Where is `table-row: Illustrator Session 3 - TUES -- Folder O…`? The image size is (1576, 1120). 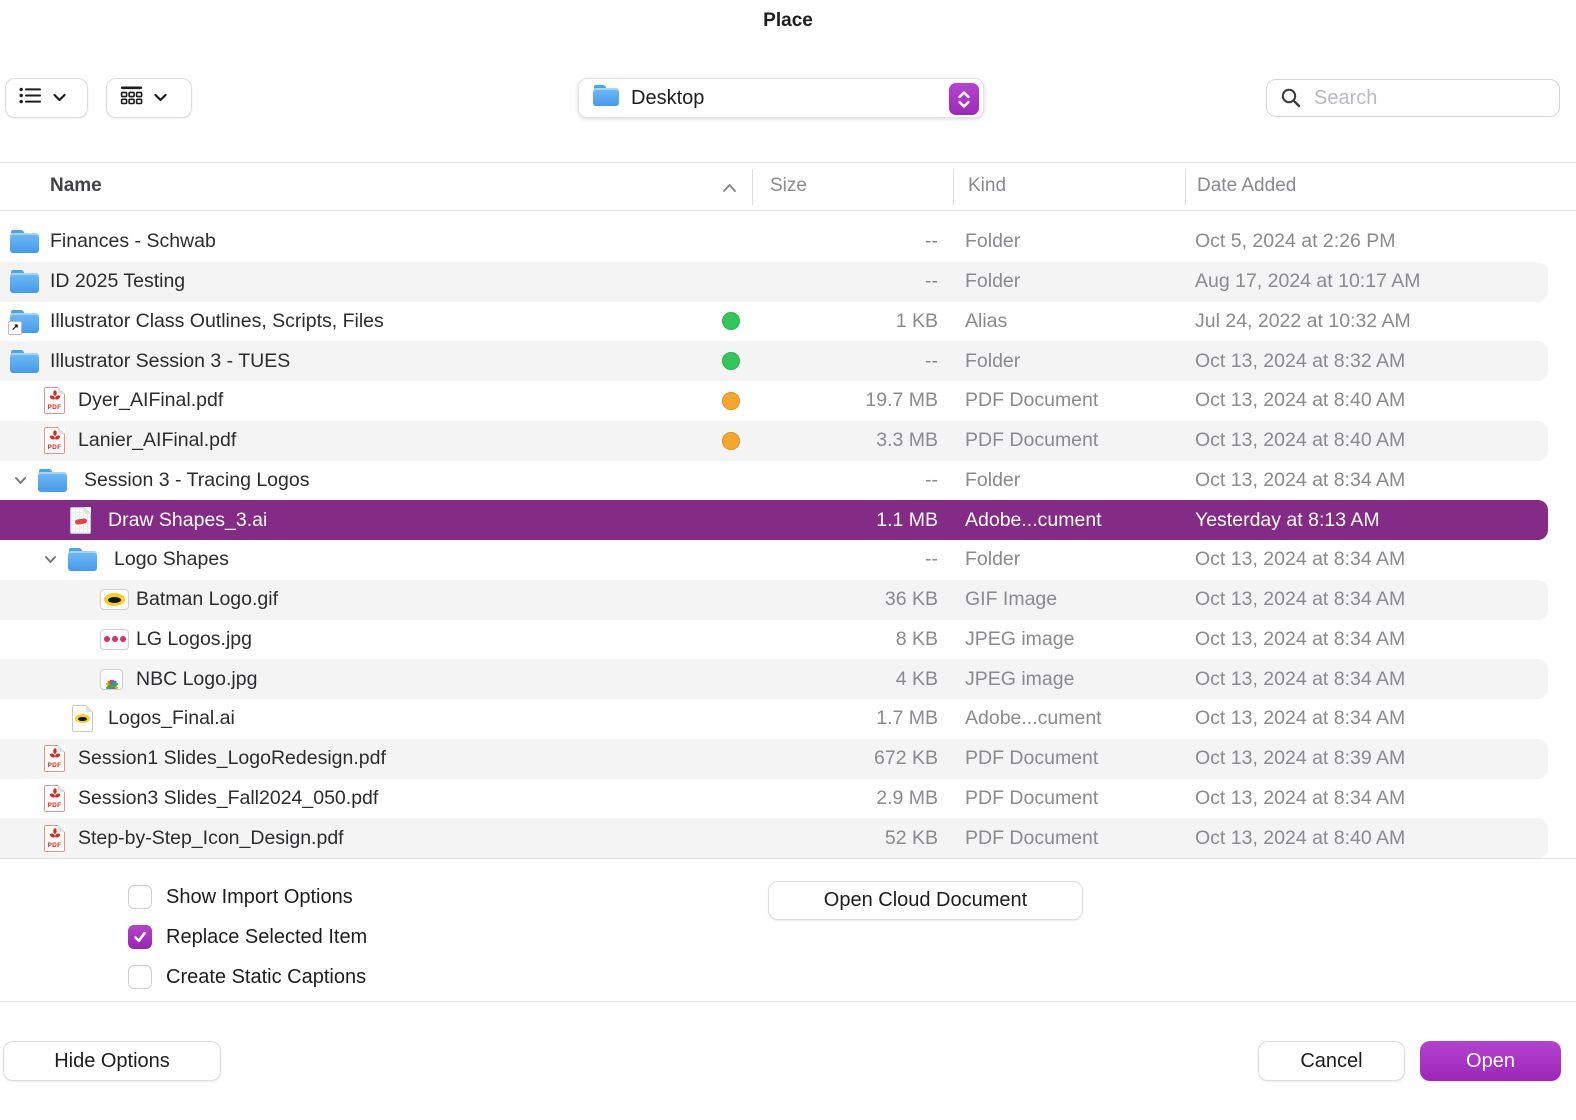
table-row: Illustrator Session 3 - TUES -- Folder O… is located at coordinates (788, 361).